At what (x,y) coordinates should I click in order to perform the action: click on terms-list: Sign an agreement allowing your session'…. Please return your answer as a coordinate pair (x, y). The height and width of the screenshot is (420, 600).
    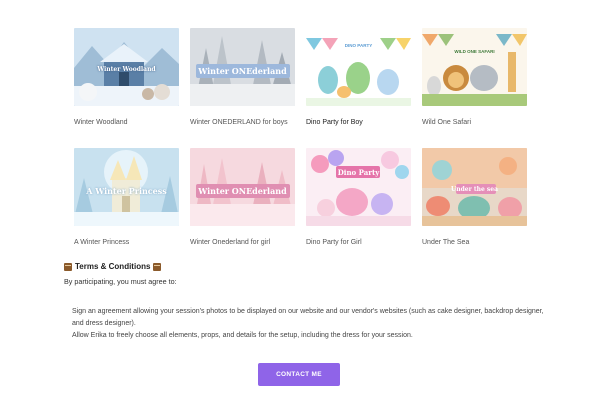
    Looking at the image, I should click on (312, 324).